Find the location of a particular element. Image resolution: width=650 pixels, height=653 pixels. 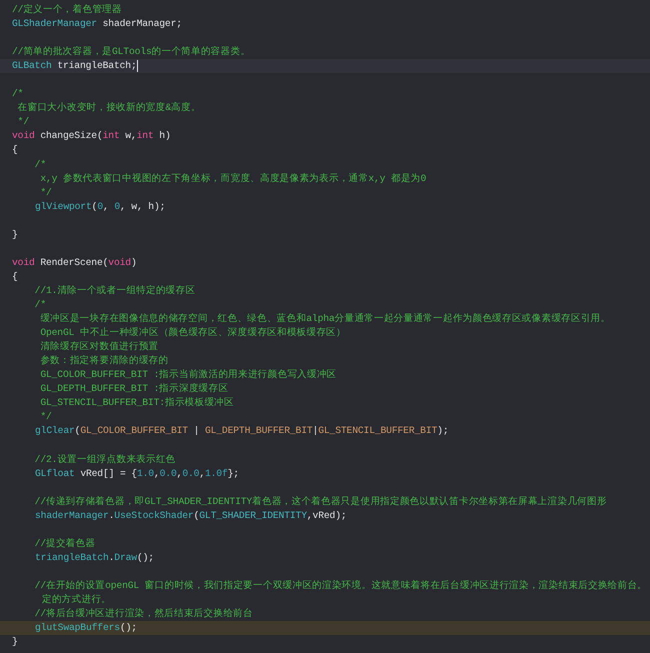

code-line: //定义一个，着色管理器 is located at coordinates (67, 10).